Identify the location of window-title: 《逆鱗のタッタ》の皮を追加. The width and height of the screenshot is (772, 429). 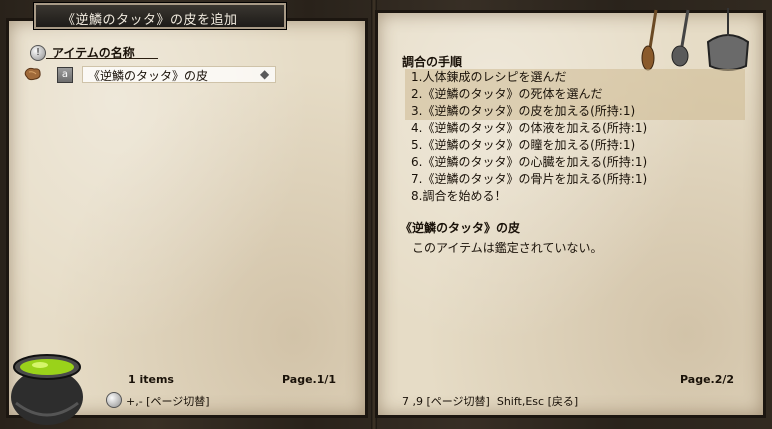
(150, 20).